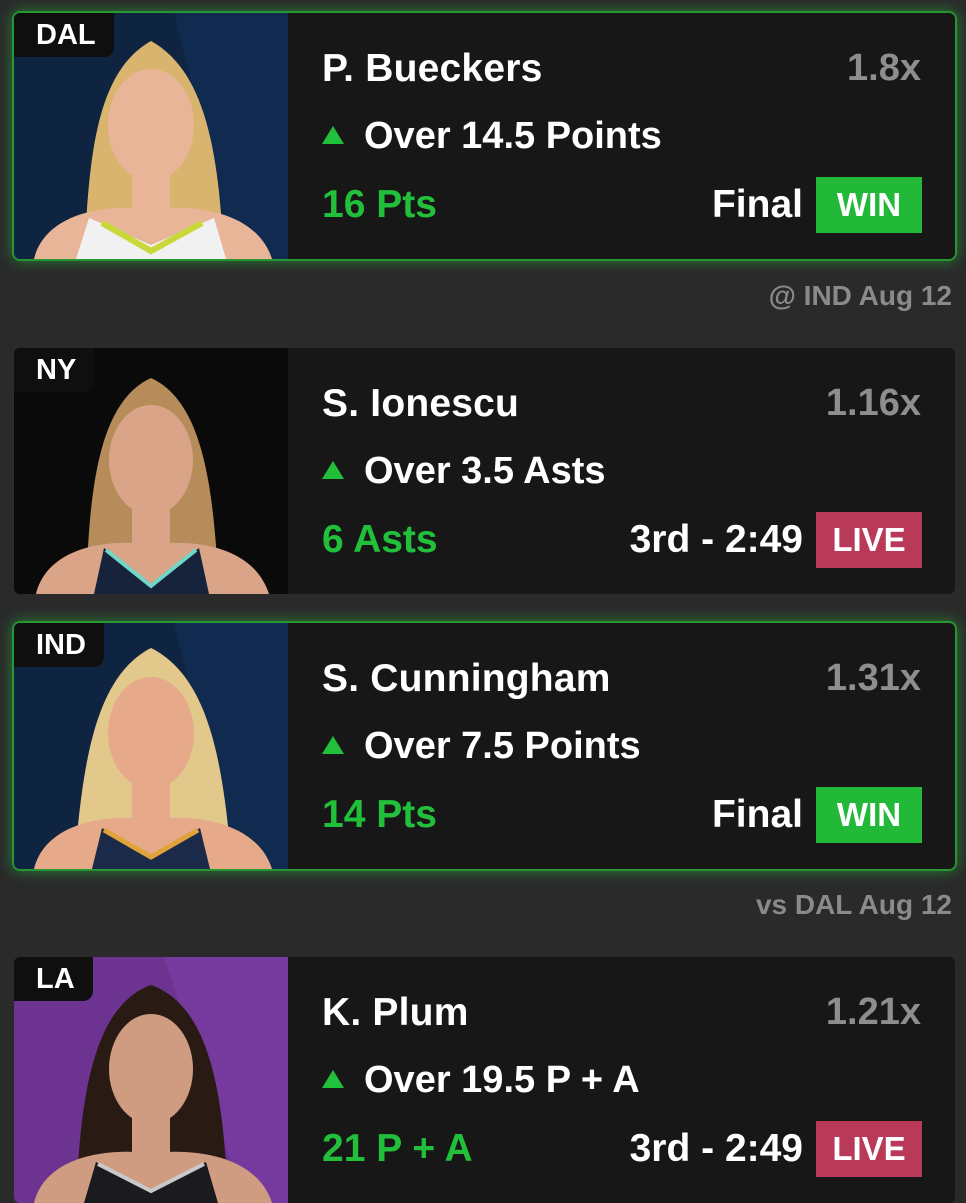 This screenshot has width=966, height=1203. I want to click on prop-line: Over 19.5 P + A, so click(481, 1080).